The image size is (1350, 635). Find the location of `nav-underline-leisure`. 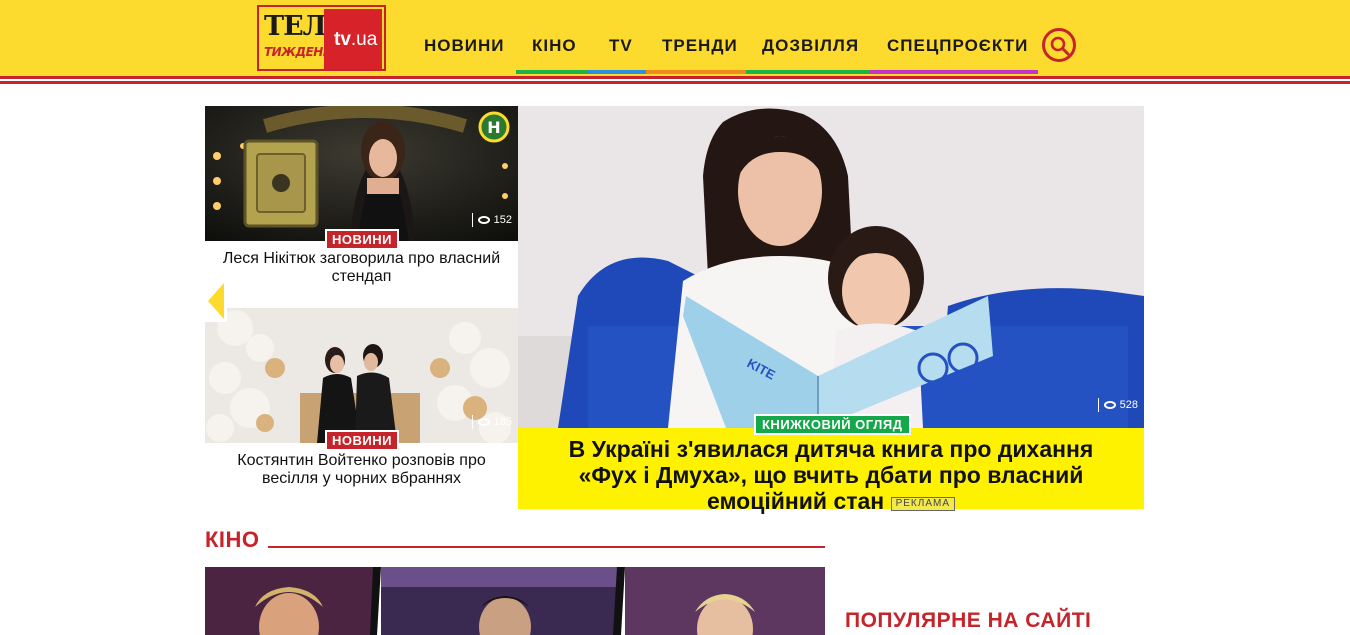

nav-underline-leisure is located at coordinates (808, 72).